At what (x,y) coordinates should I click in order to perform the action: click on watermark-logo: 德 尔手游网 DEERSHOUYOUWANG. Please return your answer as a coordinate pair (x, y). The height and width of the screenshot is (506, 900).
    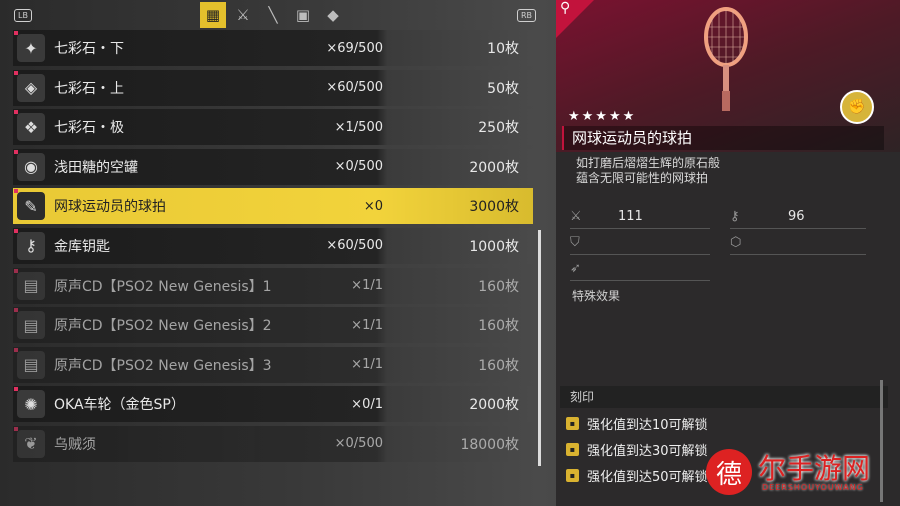
    Looking at the image, I should click on (801, 473).